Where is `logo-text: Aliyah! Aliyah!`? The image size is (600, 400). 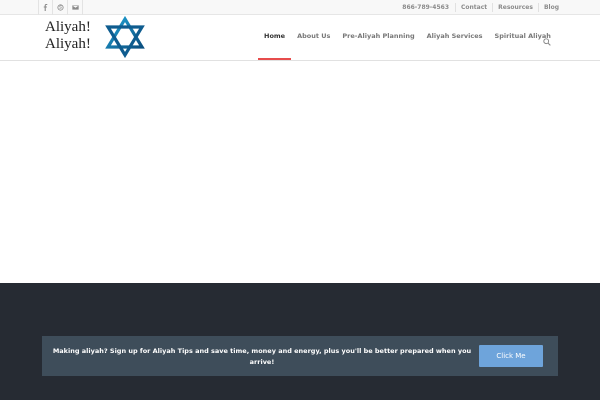
logo-text: Aliyah! Aliyah! is located at coordinates (76, 36).